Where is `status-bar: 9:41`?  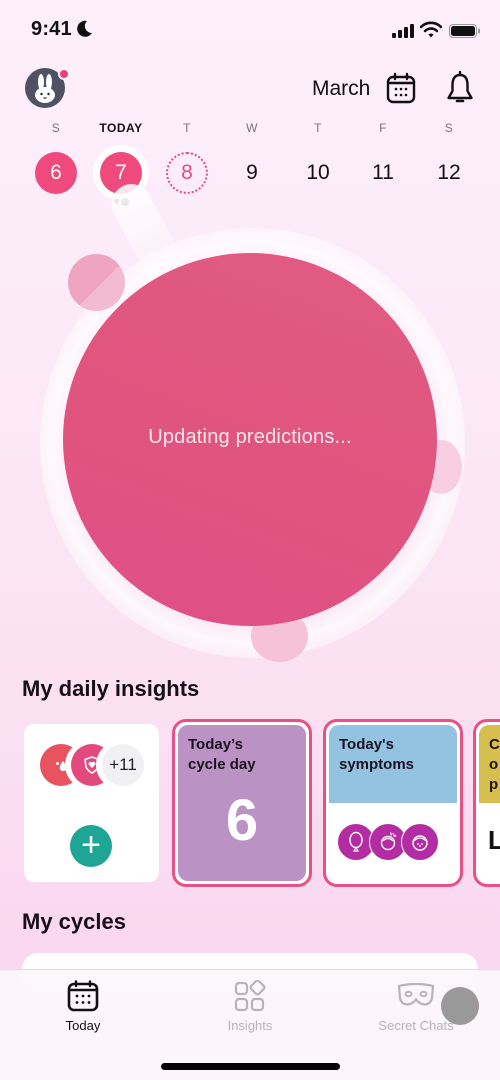 status-bar: 9:41 is located at coordinates (250, 30).